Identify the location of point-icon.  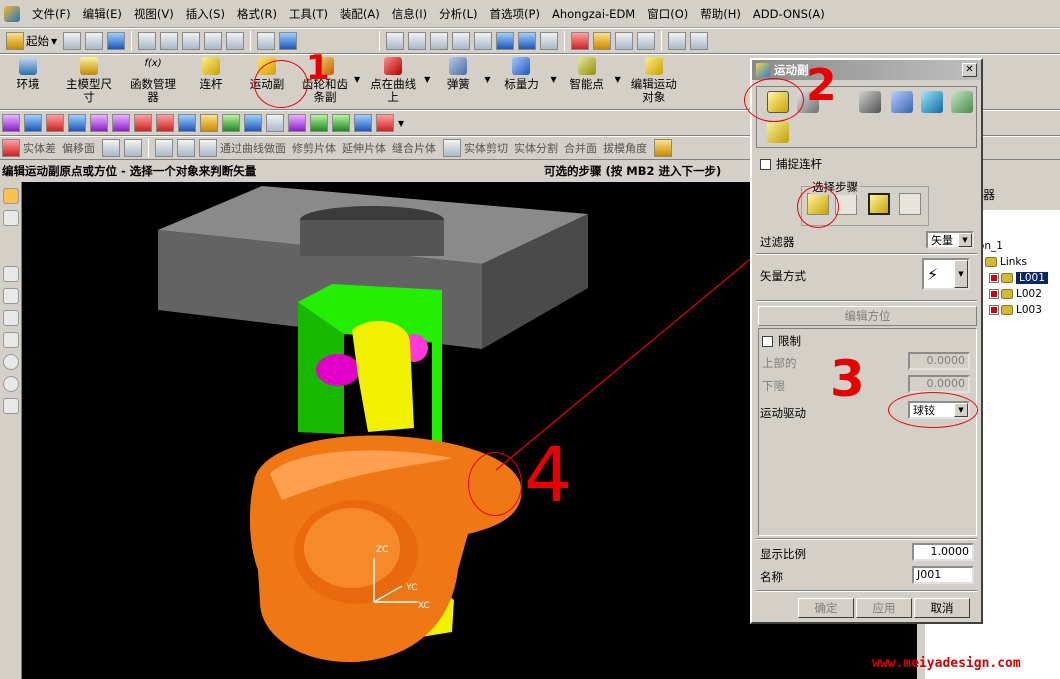
(209, 123).